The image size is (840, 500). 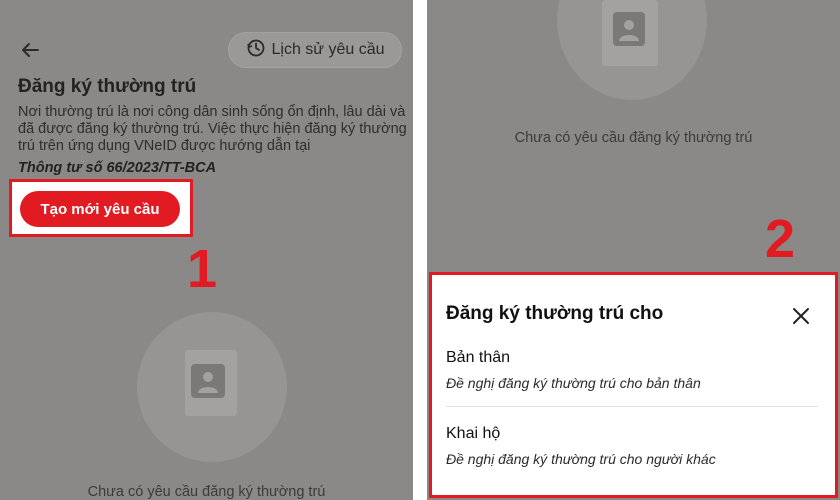 What do you see at coordinates (117, 168) in the screenshot?
I see `circular-reference: Thông tư số 66/2023/TT-BCA` at bounding box center [117, 168].